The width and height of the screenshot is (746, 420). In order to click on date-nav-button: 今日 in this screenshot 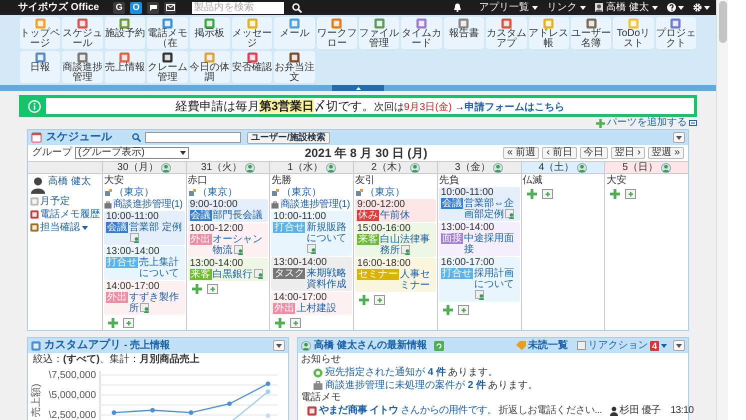, I will do `click(594, 153)`.